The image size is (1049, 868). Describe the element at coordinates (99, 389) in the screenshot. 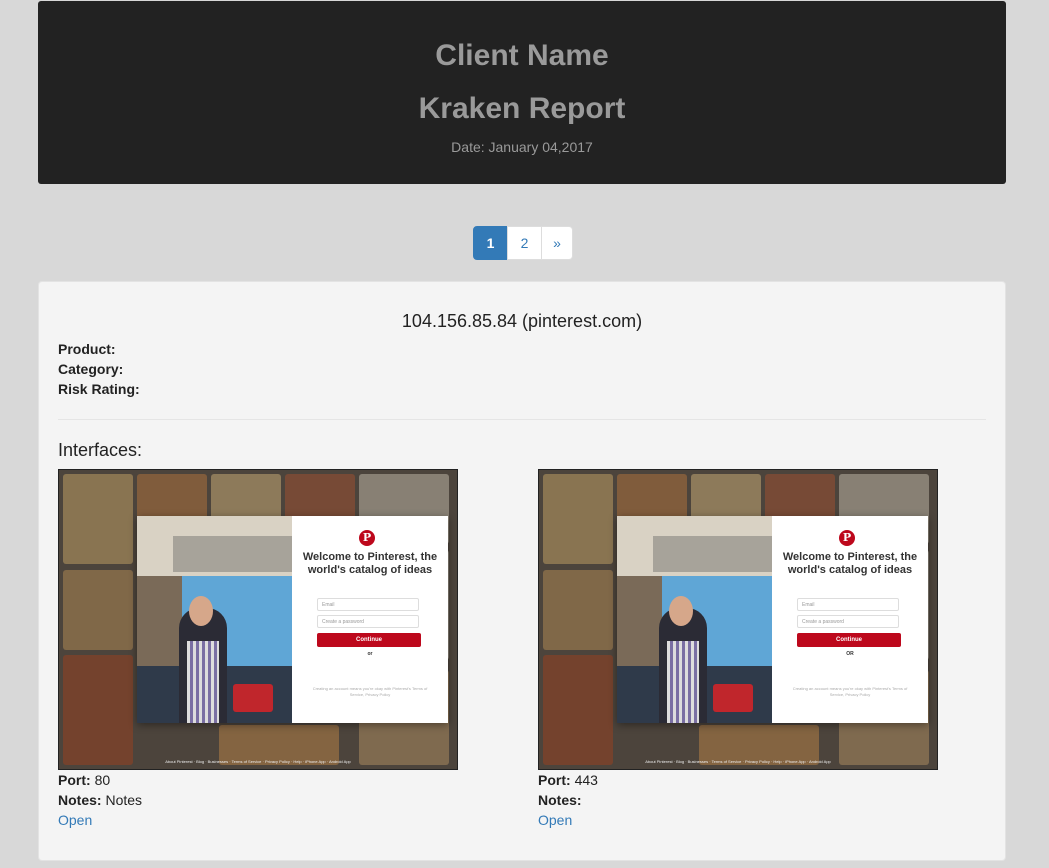

I see `risk-rating-label: Risk Rating:` at that location.